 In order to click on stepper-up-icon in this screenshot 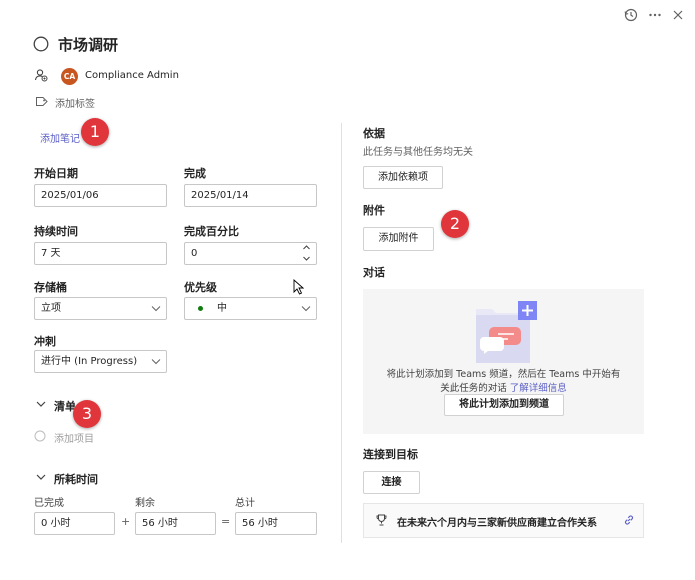, I will do `click(306, 247)`.